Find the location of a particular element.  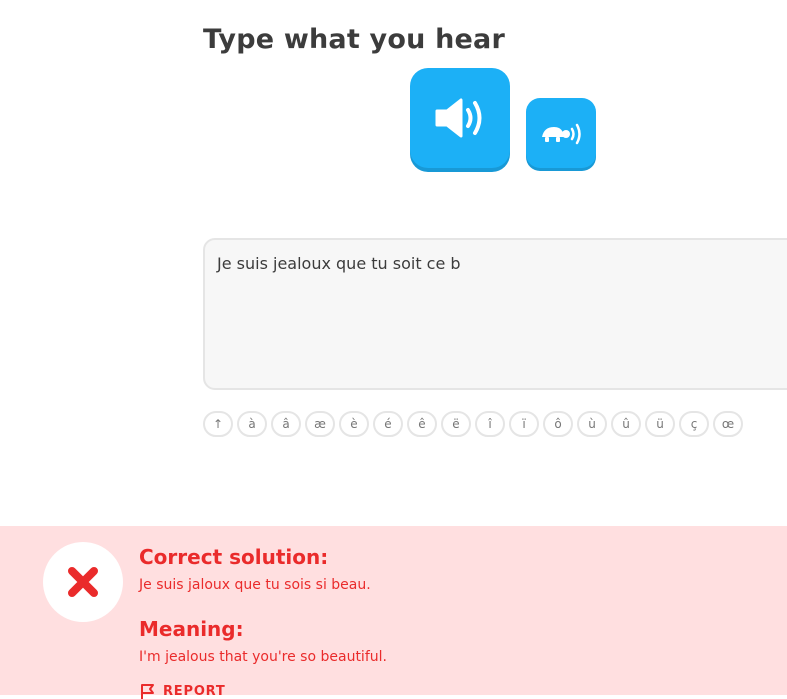

correct-solution-text: Je suis jaloux que tu sois si beau. is located at coordinates (255, 585).